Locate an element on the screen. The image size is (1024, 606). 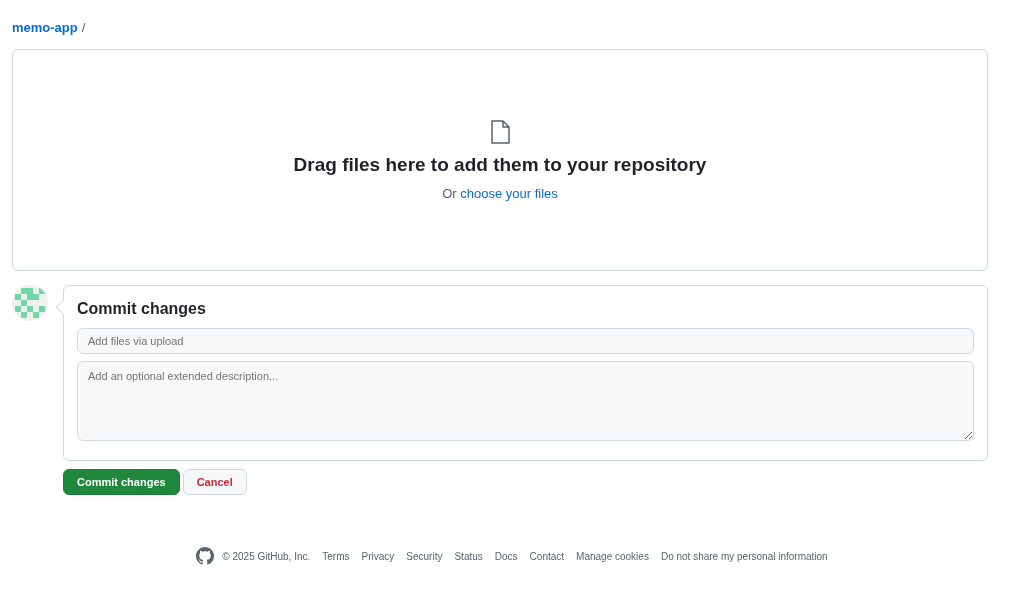
footer-link: Status is located at coordinates (468, 556).